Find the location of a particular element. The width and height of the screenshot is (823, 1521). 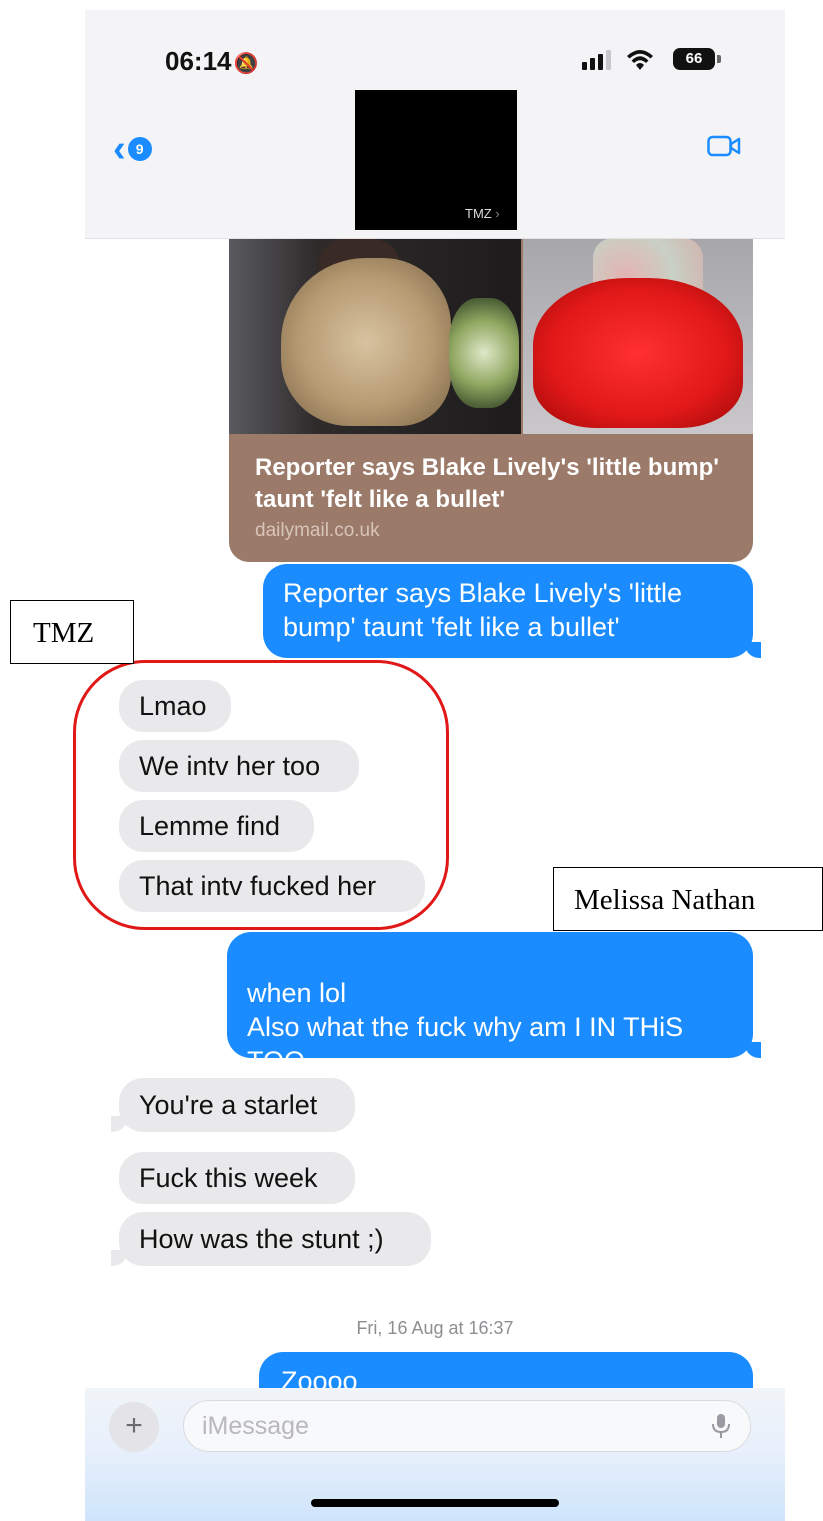

message-input-field is located at coordinates (467, 1426).